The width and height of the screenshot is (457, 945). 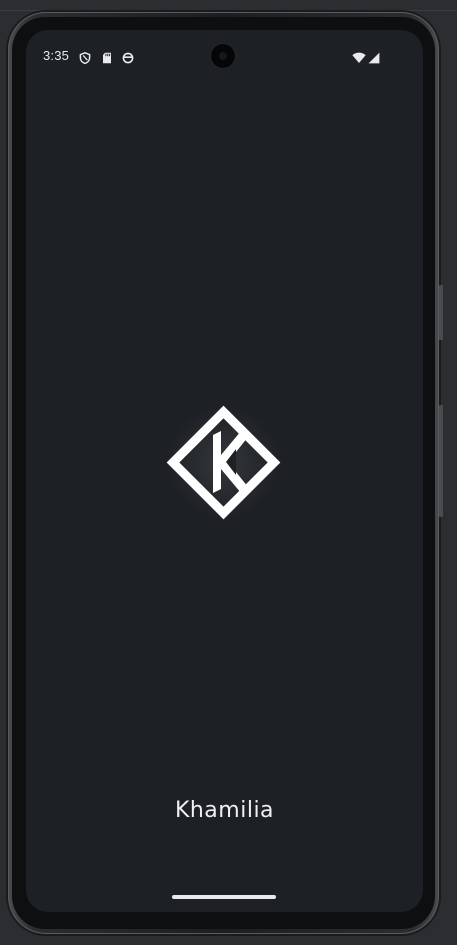 What do you see at coordinates (228, 5) in the screenshot?
I see `toolbar-edge` at bounding box center [228, 5].